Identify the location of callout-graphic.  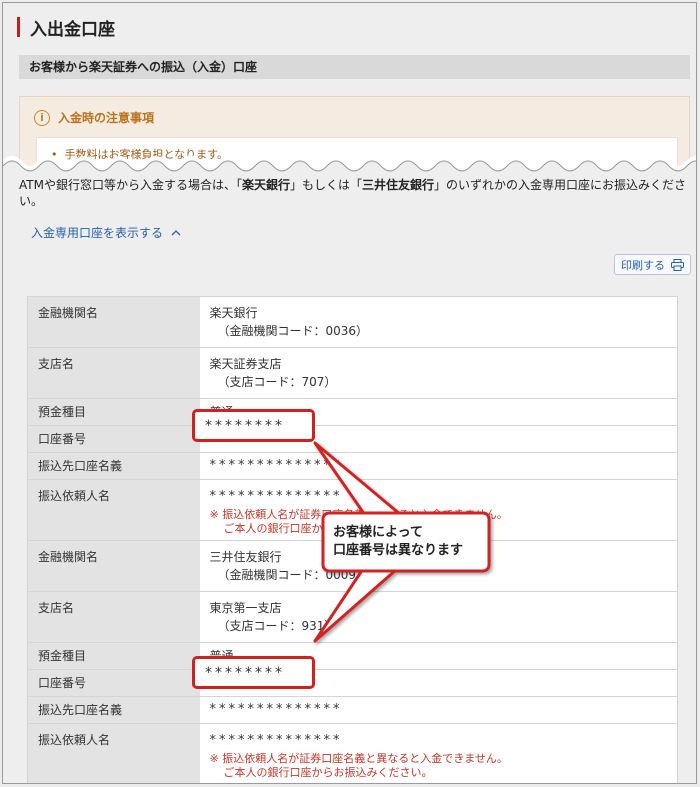
(402, 542).